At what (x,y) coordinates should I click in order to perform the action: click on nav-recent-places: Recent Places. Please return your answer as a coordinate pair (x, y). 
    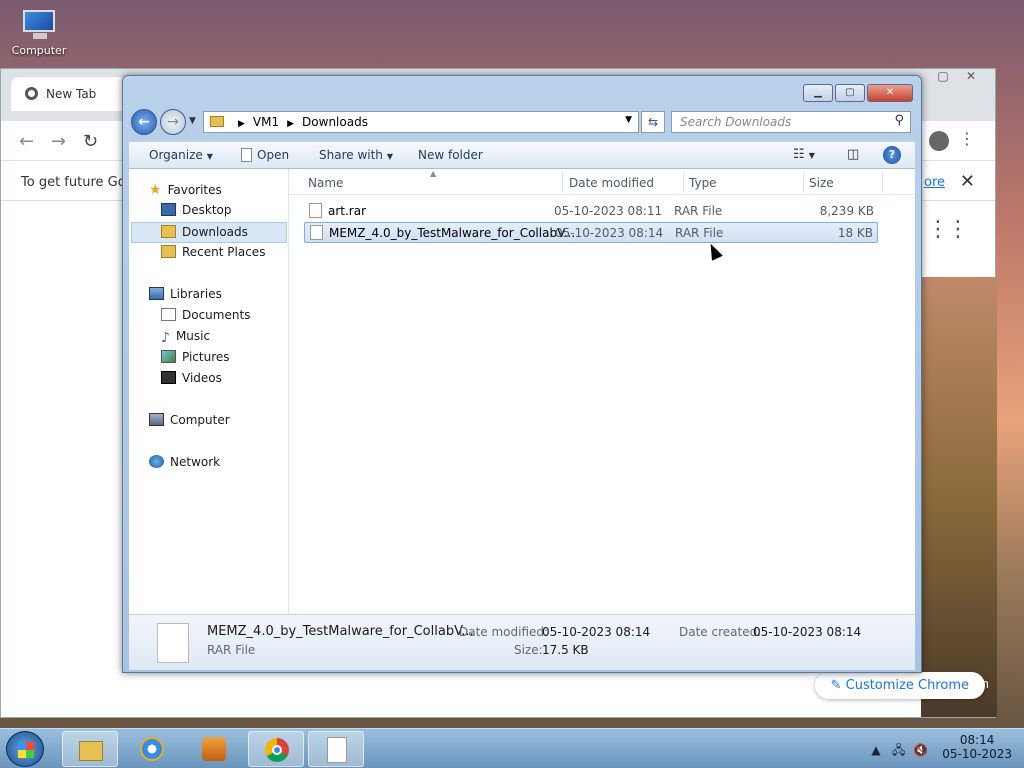
    Looking at the image, I should click on (213, 252).